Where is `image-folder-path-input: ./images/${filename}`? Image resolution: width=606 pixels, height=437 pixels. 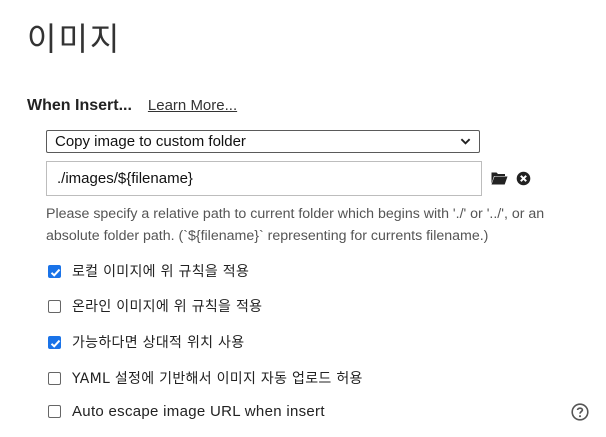 image-folder-path-input: ./images/${filename} is located at coordinates (264, 178).